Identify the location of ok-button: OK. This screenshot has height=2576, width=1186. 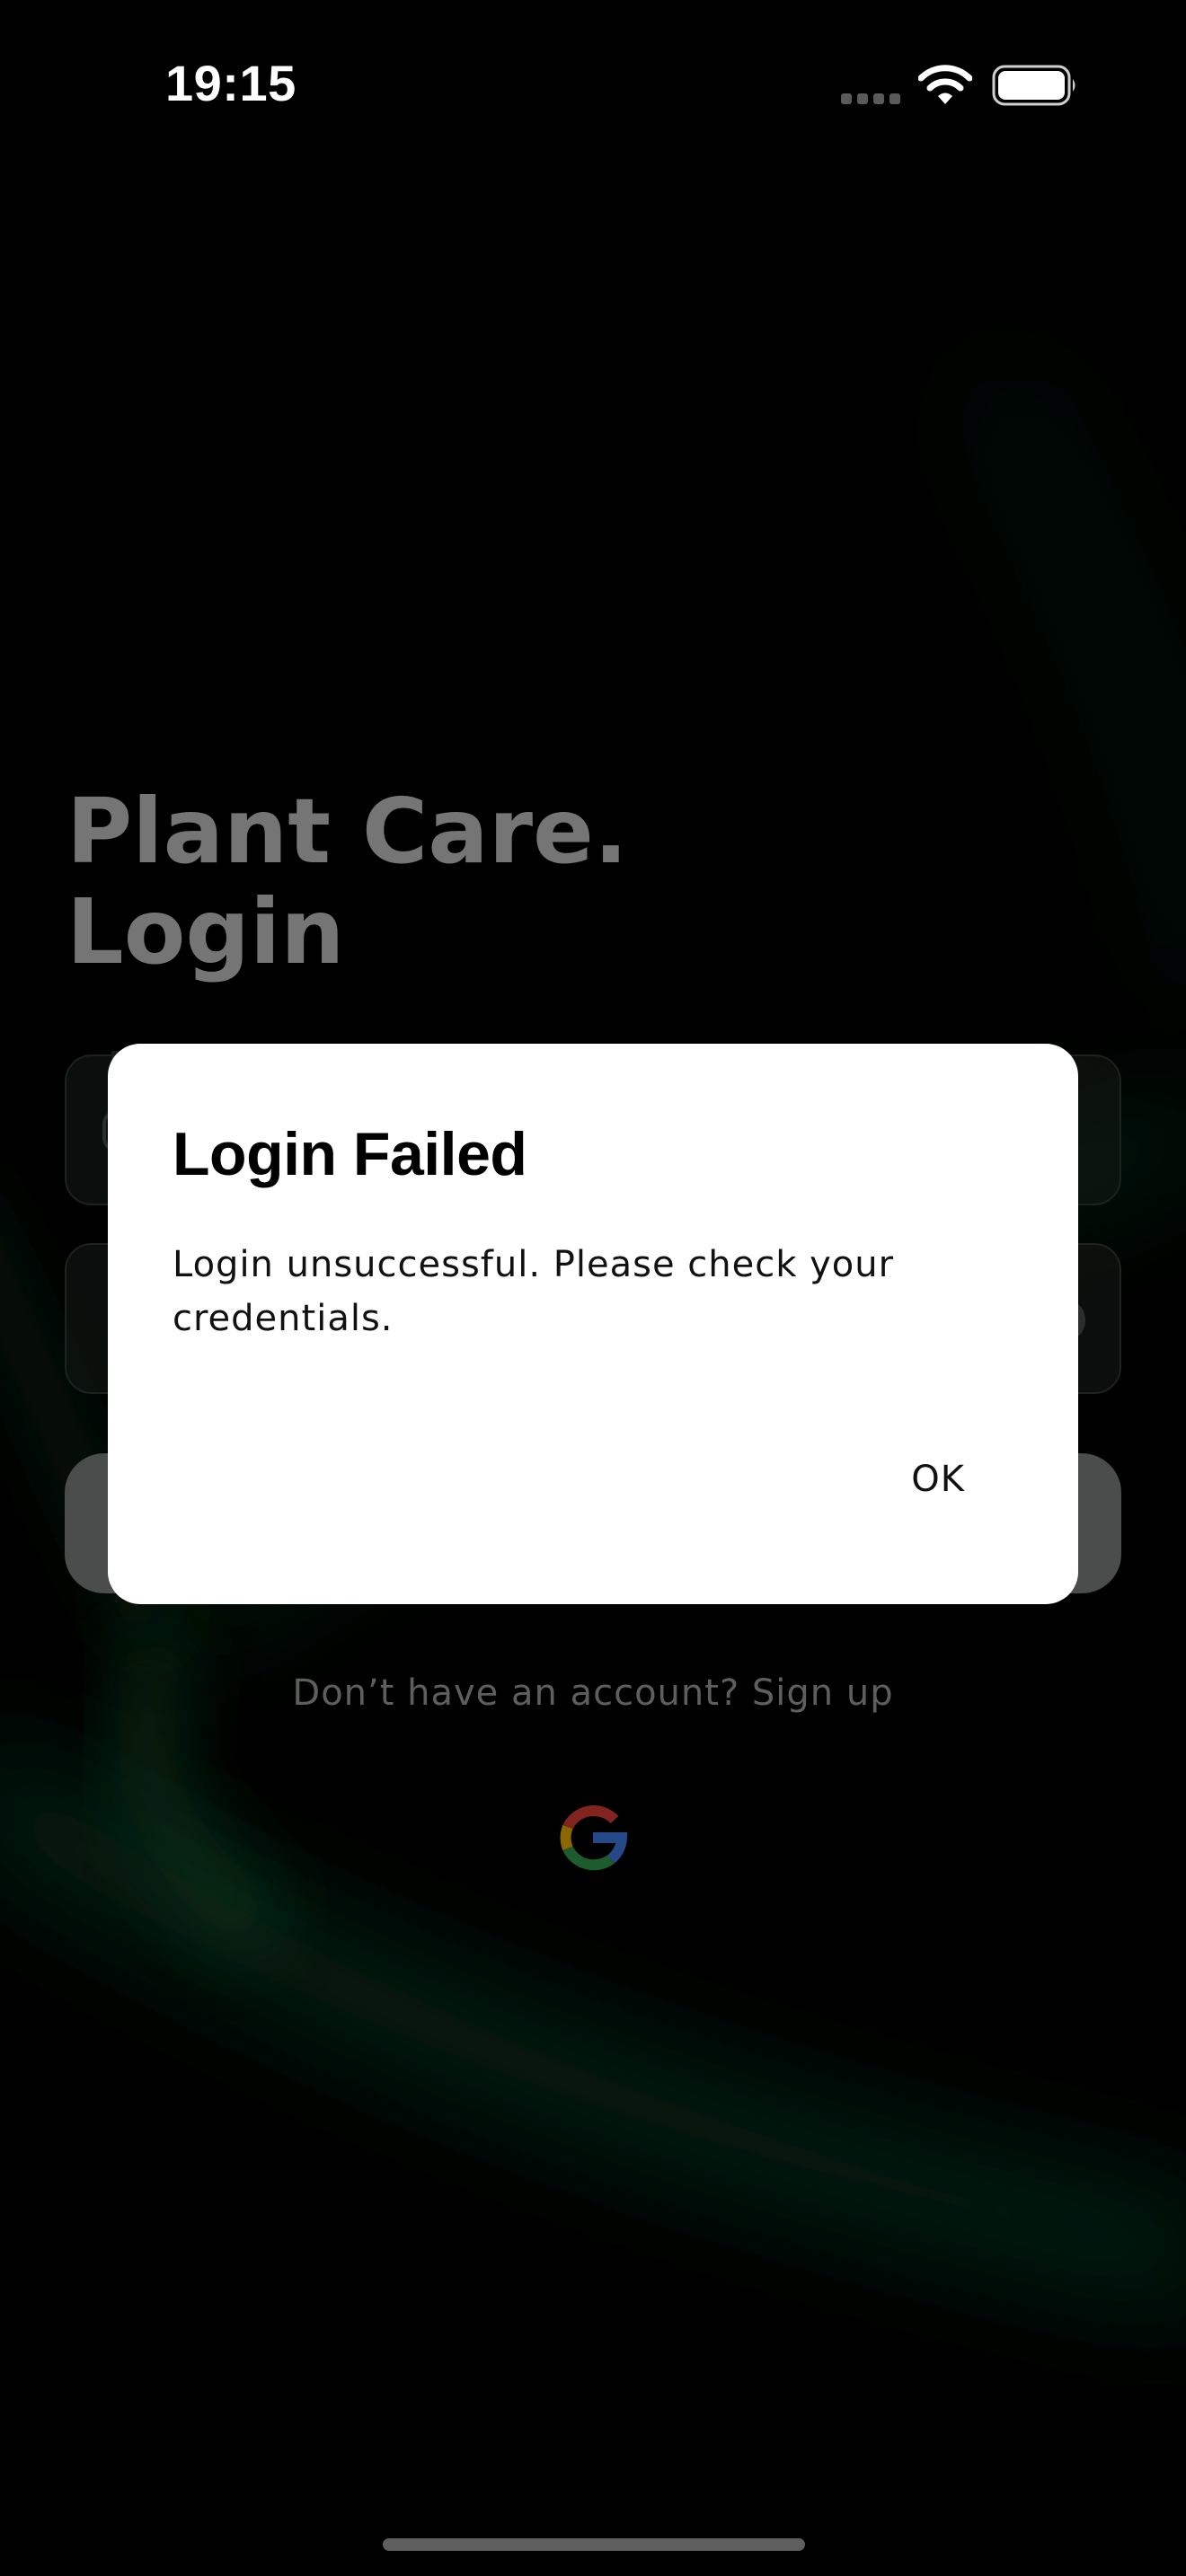
(938, 1479).